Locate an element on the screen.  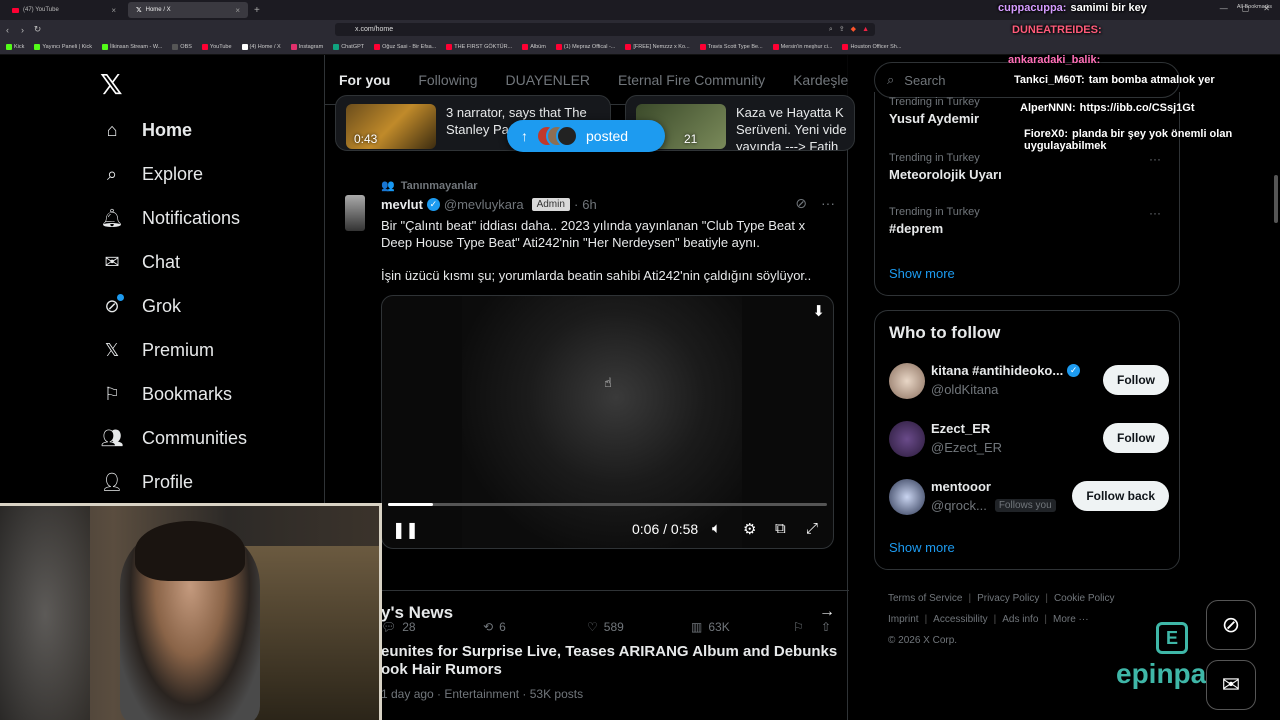
zoom-icon: ⌕ is located at coordinates (831, 29).